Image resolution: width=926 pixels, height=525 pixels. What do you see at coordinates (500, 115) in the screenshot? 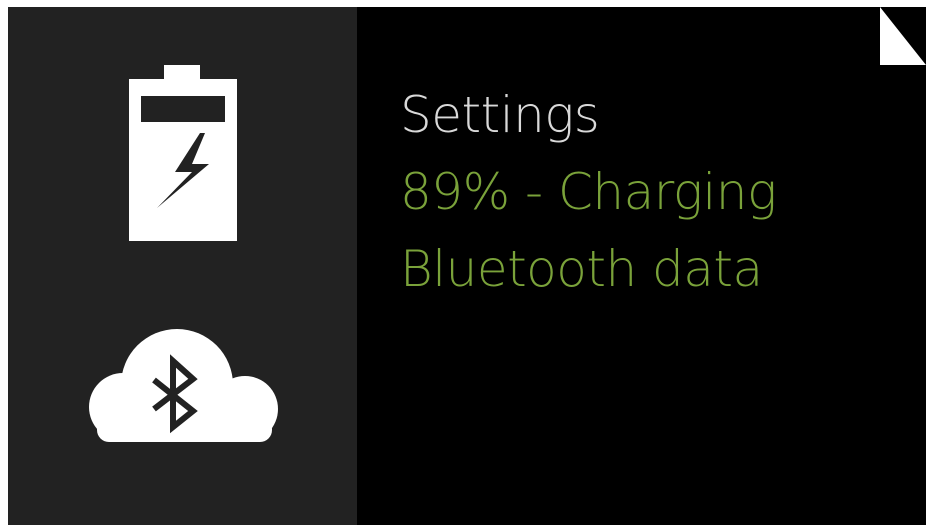
I see `card-title: Settings` at bounding box center [500, 115].